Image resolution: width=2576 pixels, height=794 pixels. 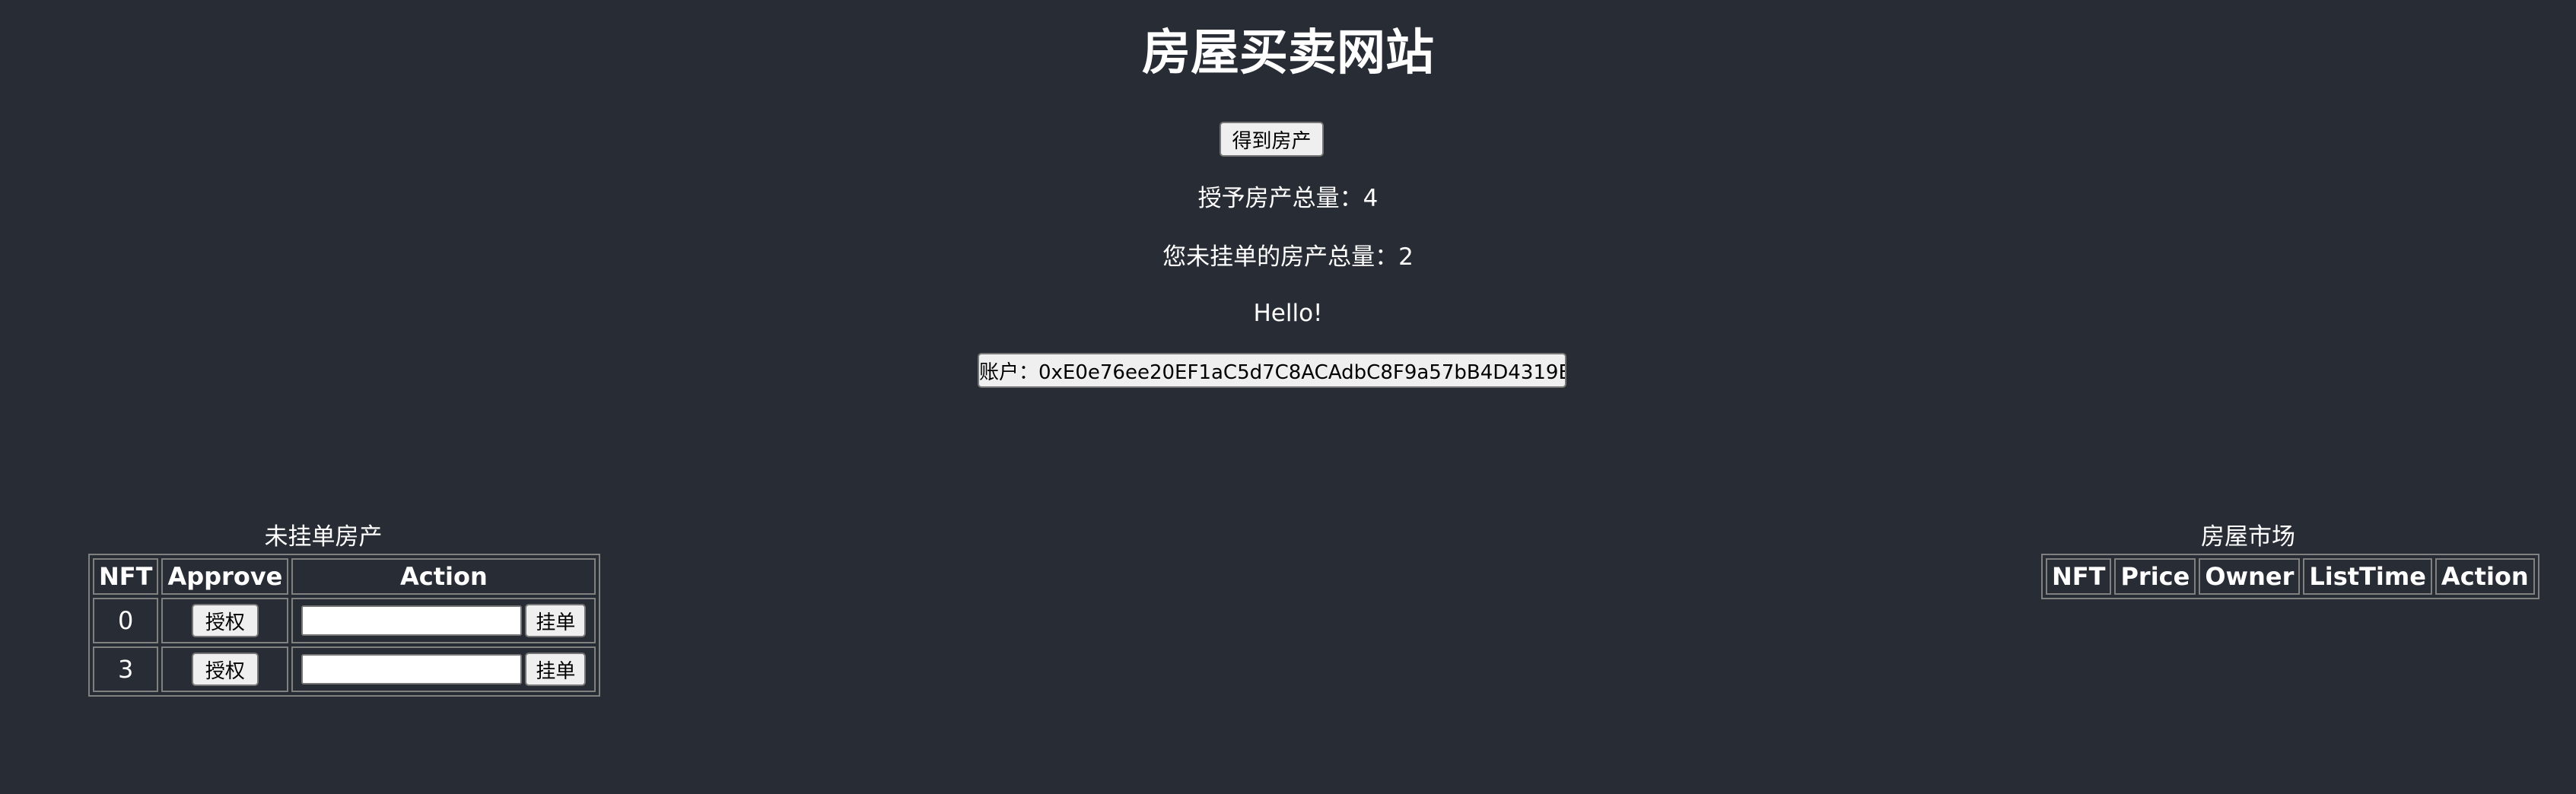 I want to click on table-row: 3 授权 挂单, so click(x=344, y=669).